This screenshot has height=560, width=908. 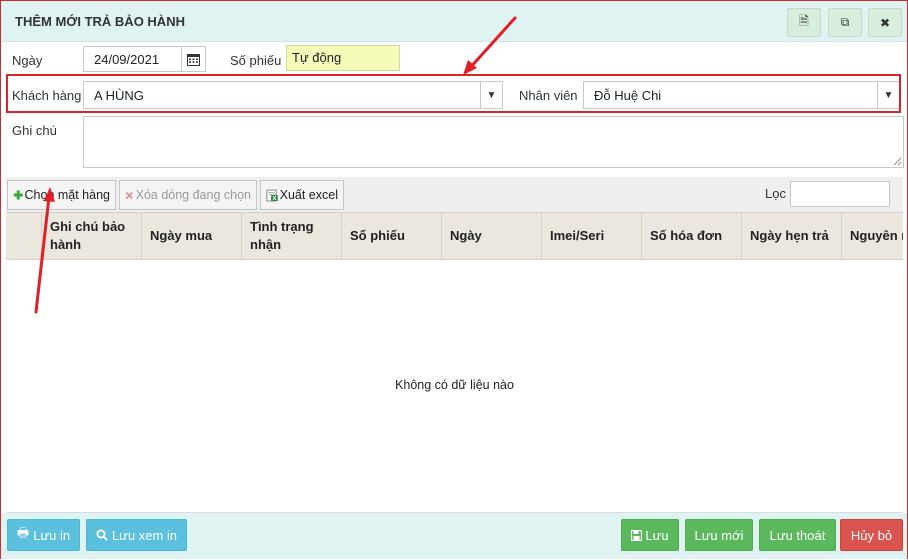 What do you see at coordinates (193, 195) in the screenshot?
I see `delete-selected-label: Xóa dòng đang chọn` at bounding box center [193, 195].